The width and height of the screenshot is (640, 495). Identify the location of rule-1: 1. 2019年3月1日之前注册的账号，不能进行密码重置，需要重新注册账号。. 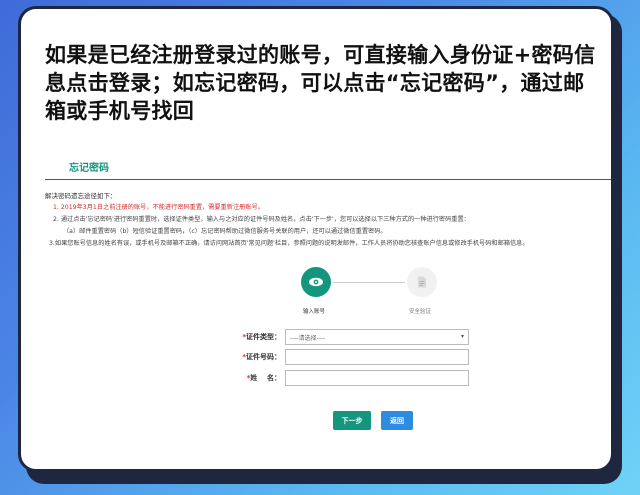
(158, 207).